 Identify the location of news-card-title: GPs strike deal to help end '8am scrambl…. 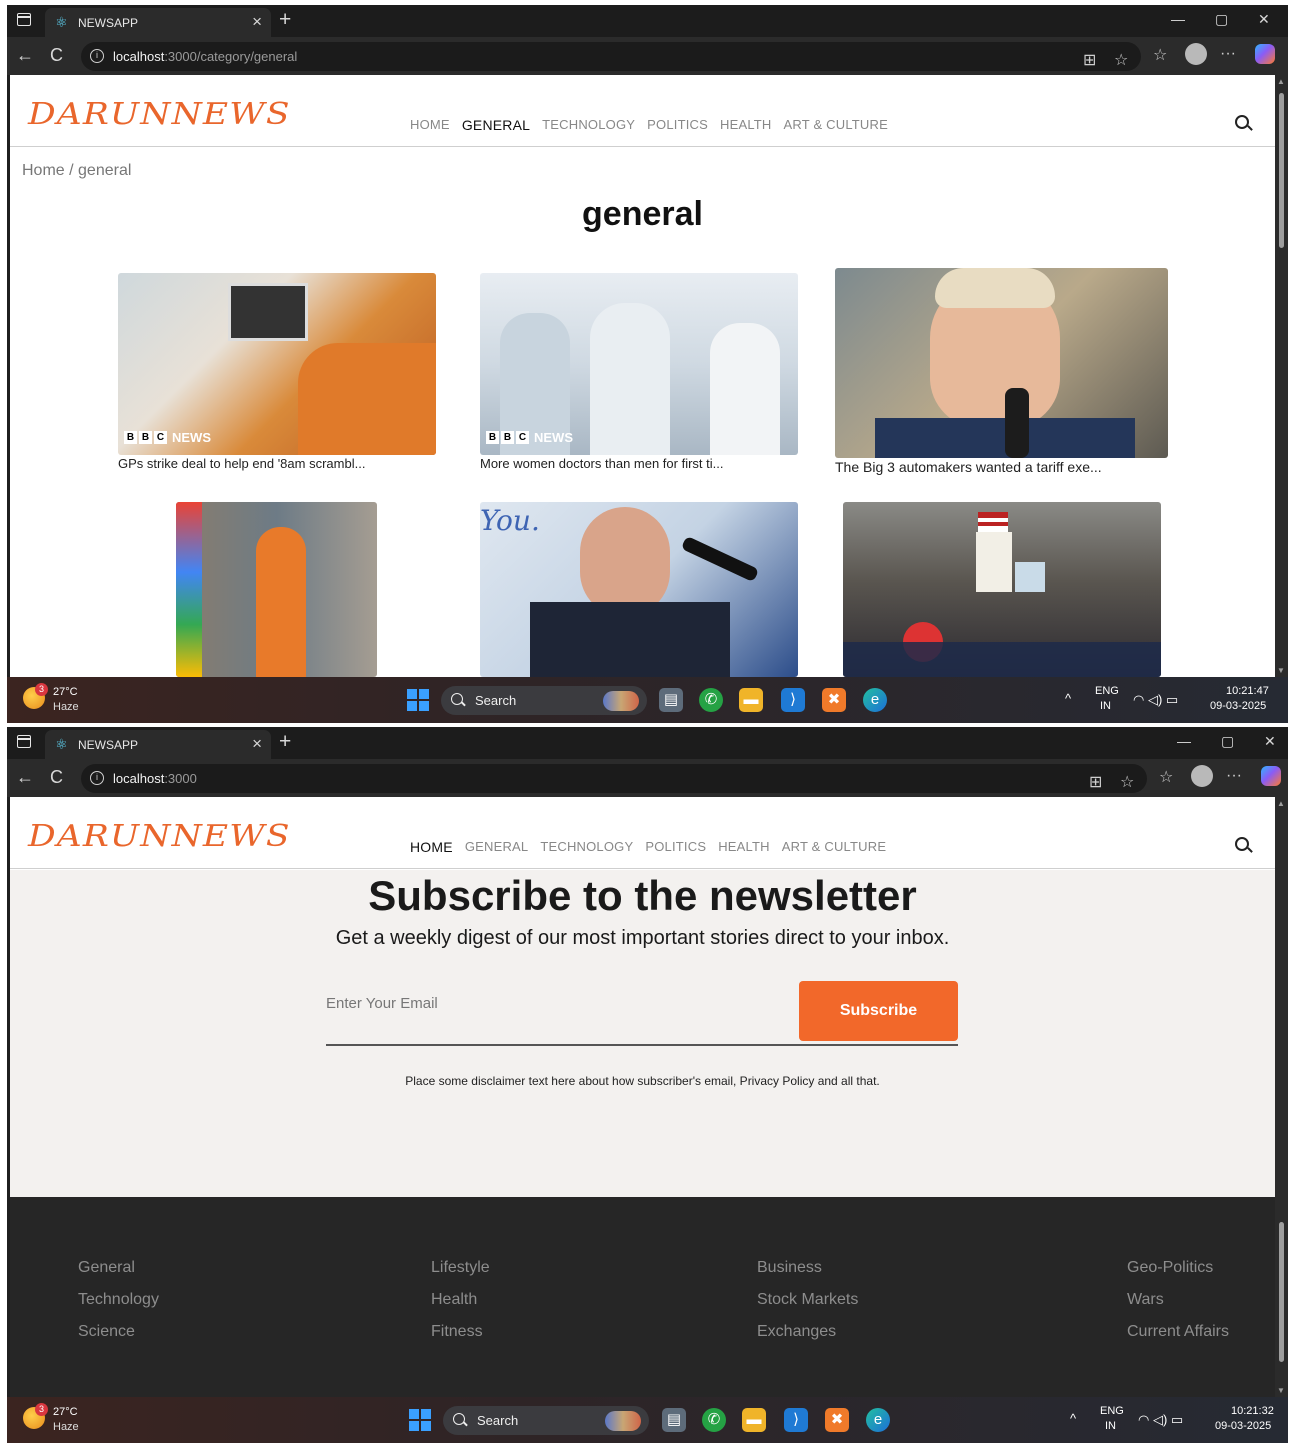
(241, 463).